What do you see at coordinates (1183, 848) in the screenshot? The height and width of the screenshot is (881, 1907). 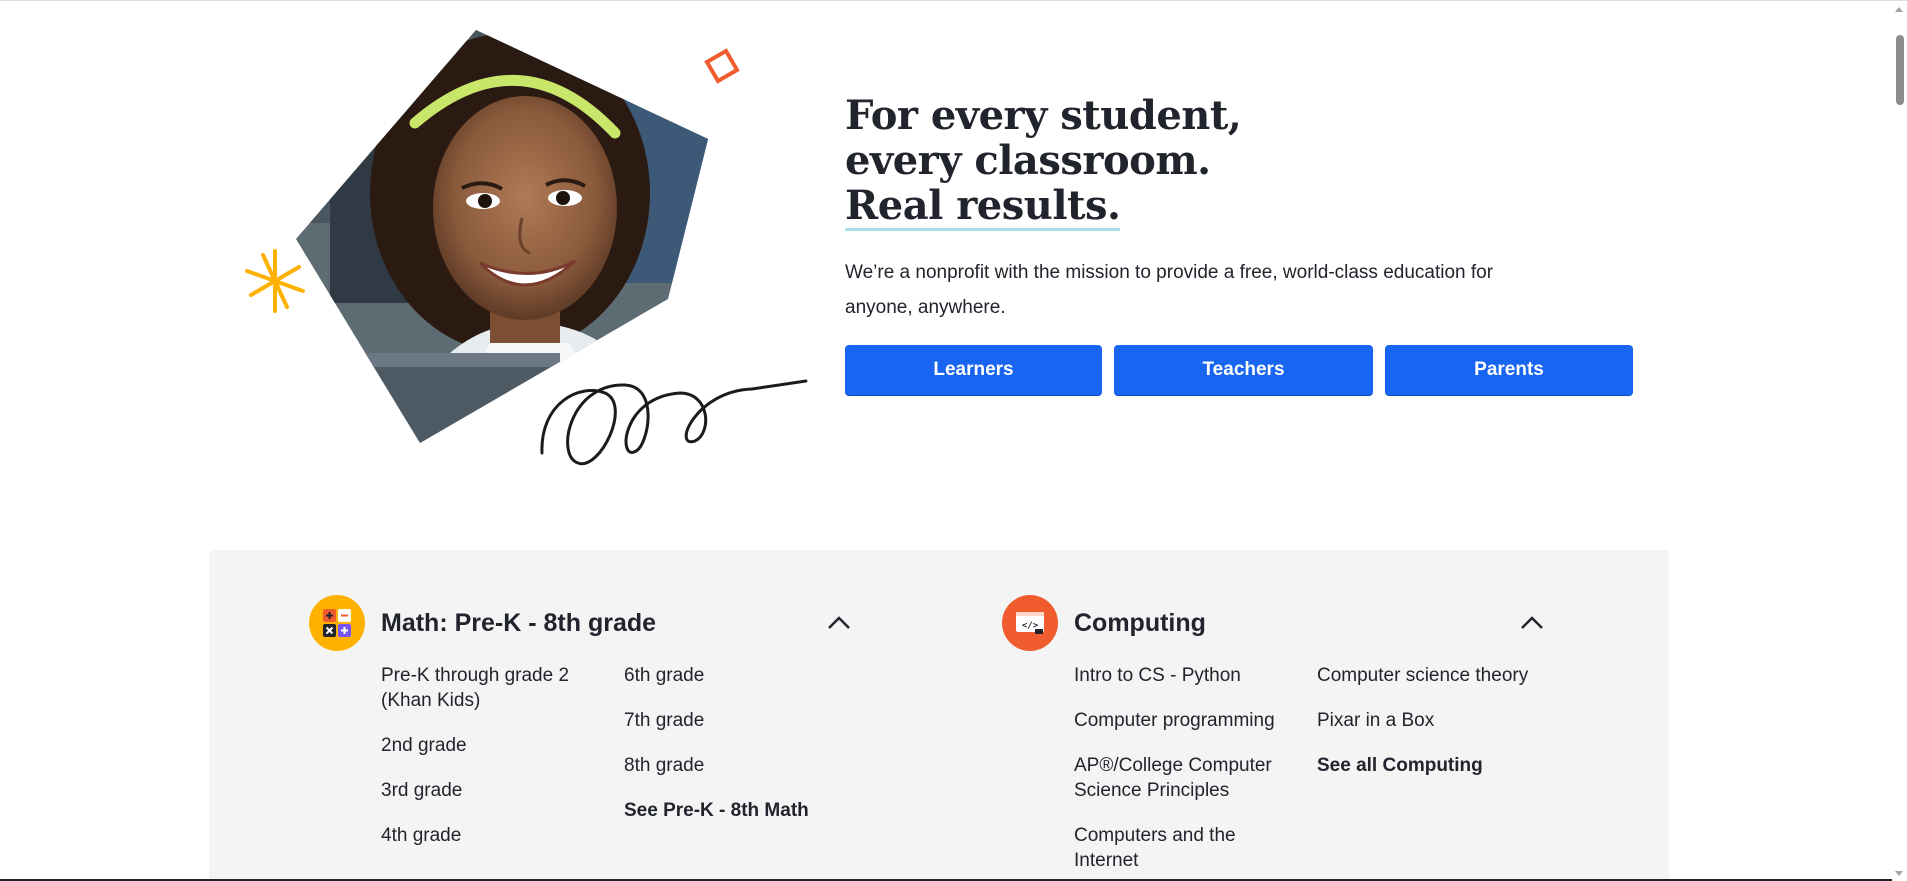 I see `computing-link-computers-internet: Computers and the Internet` at bounding box center [1183, 848].